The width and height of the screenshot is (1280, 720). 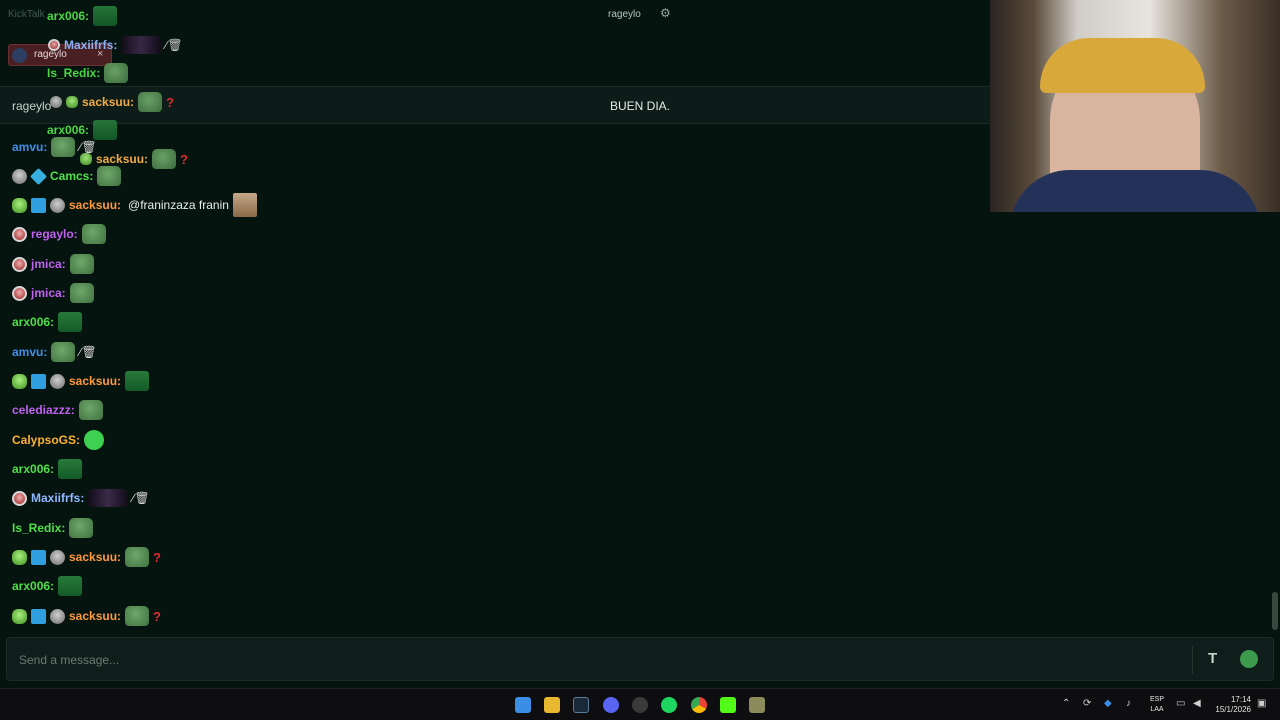 I want to click on username: Camcs:, so click(x=71, y=176).